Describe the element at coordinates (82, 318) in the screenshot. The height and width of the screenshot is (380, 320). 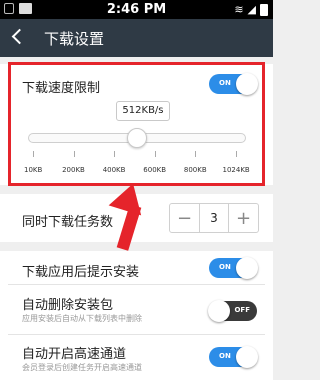
I see `auto-delete-description: 应用安装后自动从下载列表中删除` at that location.